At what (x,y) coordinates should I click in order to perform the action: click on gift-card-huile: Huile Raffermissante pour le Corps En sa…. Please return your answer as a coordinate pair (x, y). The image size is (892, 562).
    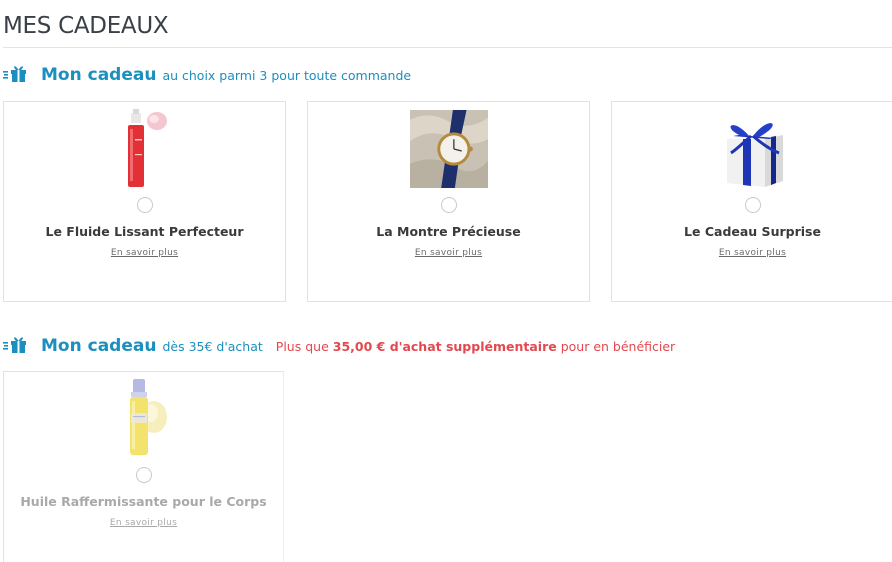
    Looking at the image, I should click on (143, 466).